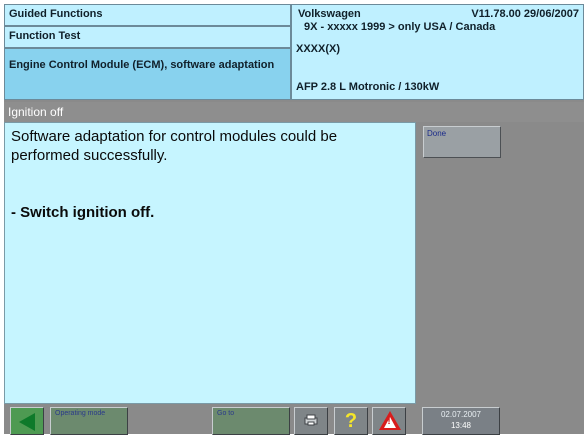 The width and height of the screenshot is (588, 437). What do you see at coordinates (525, 14) in the screenshot?
I see `software-version: V11.78.00 29/06/2007` at bounding box center [525, 14].